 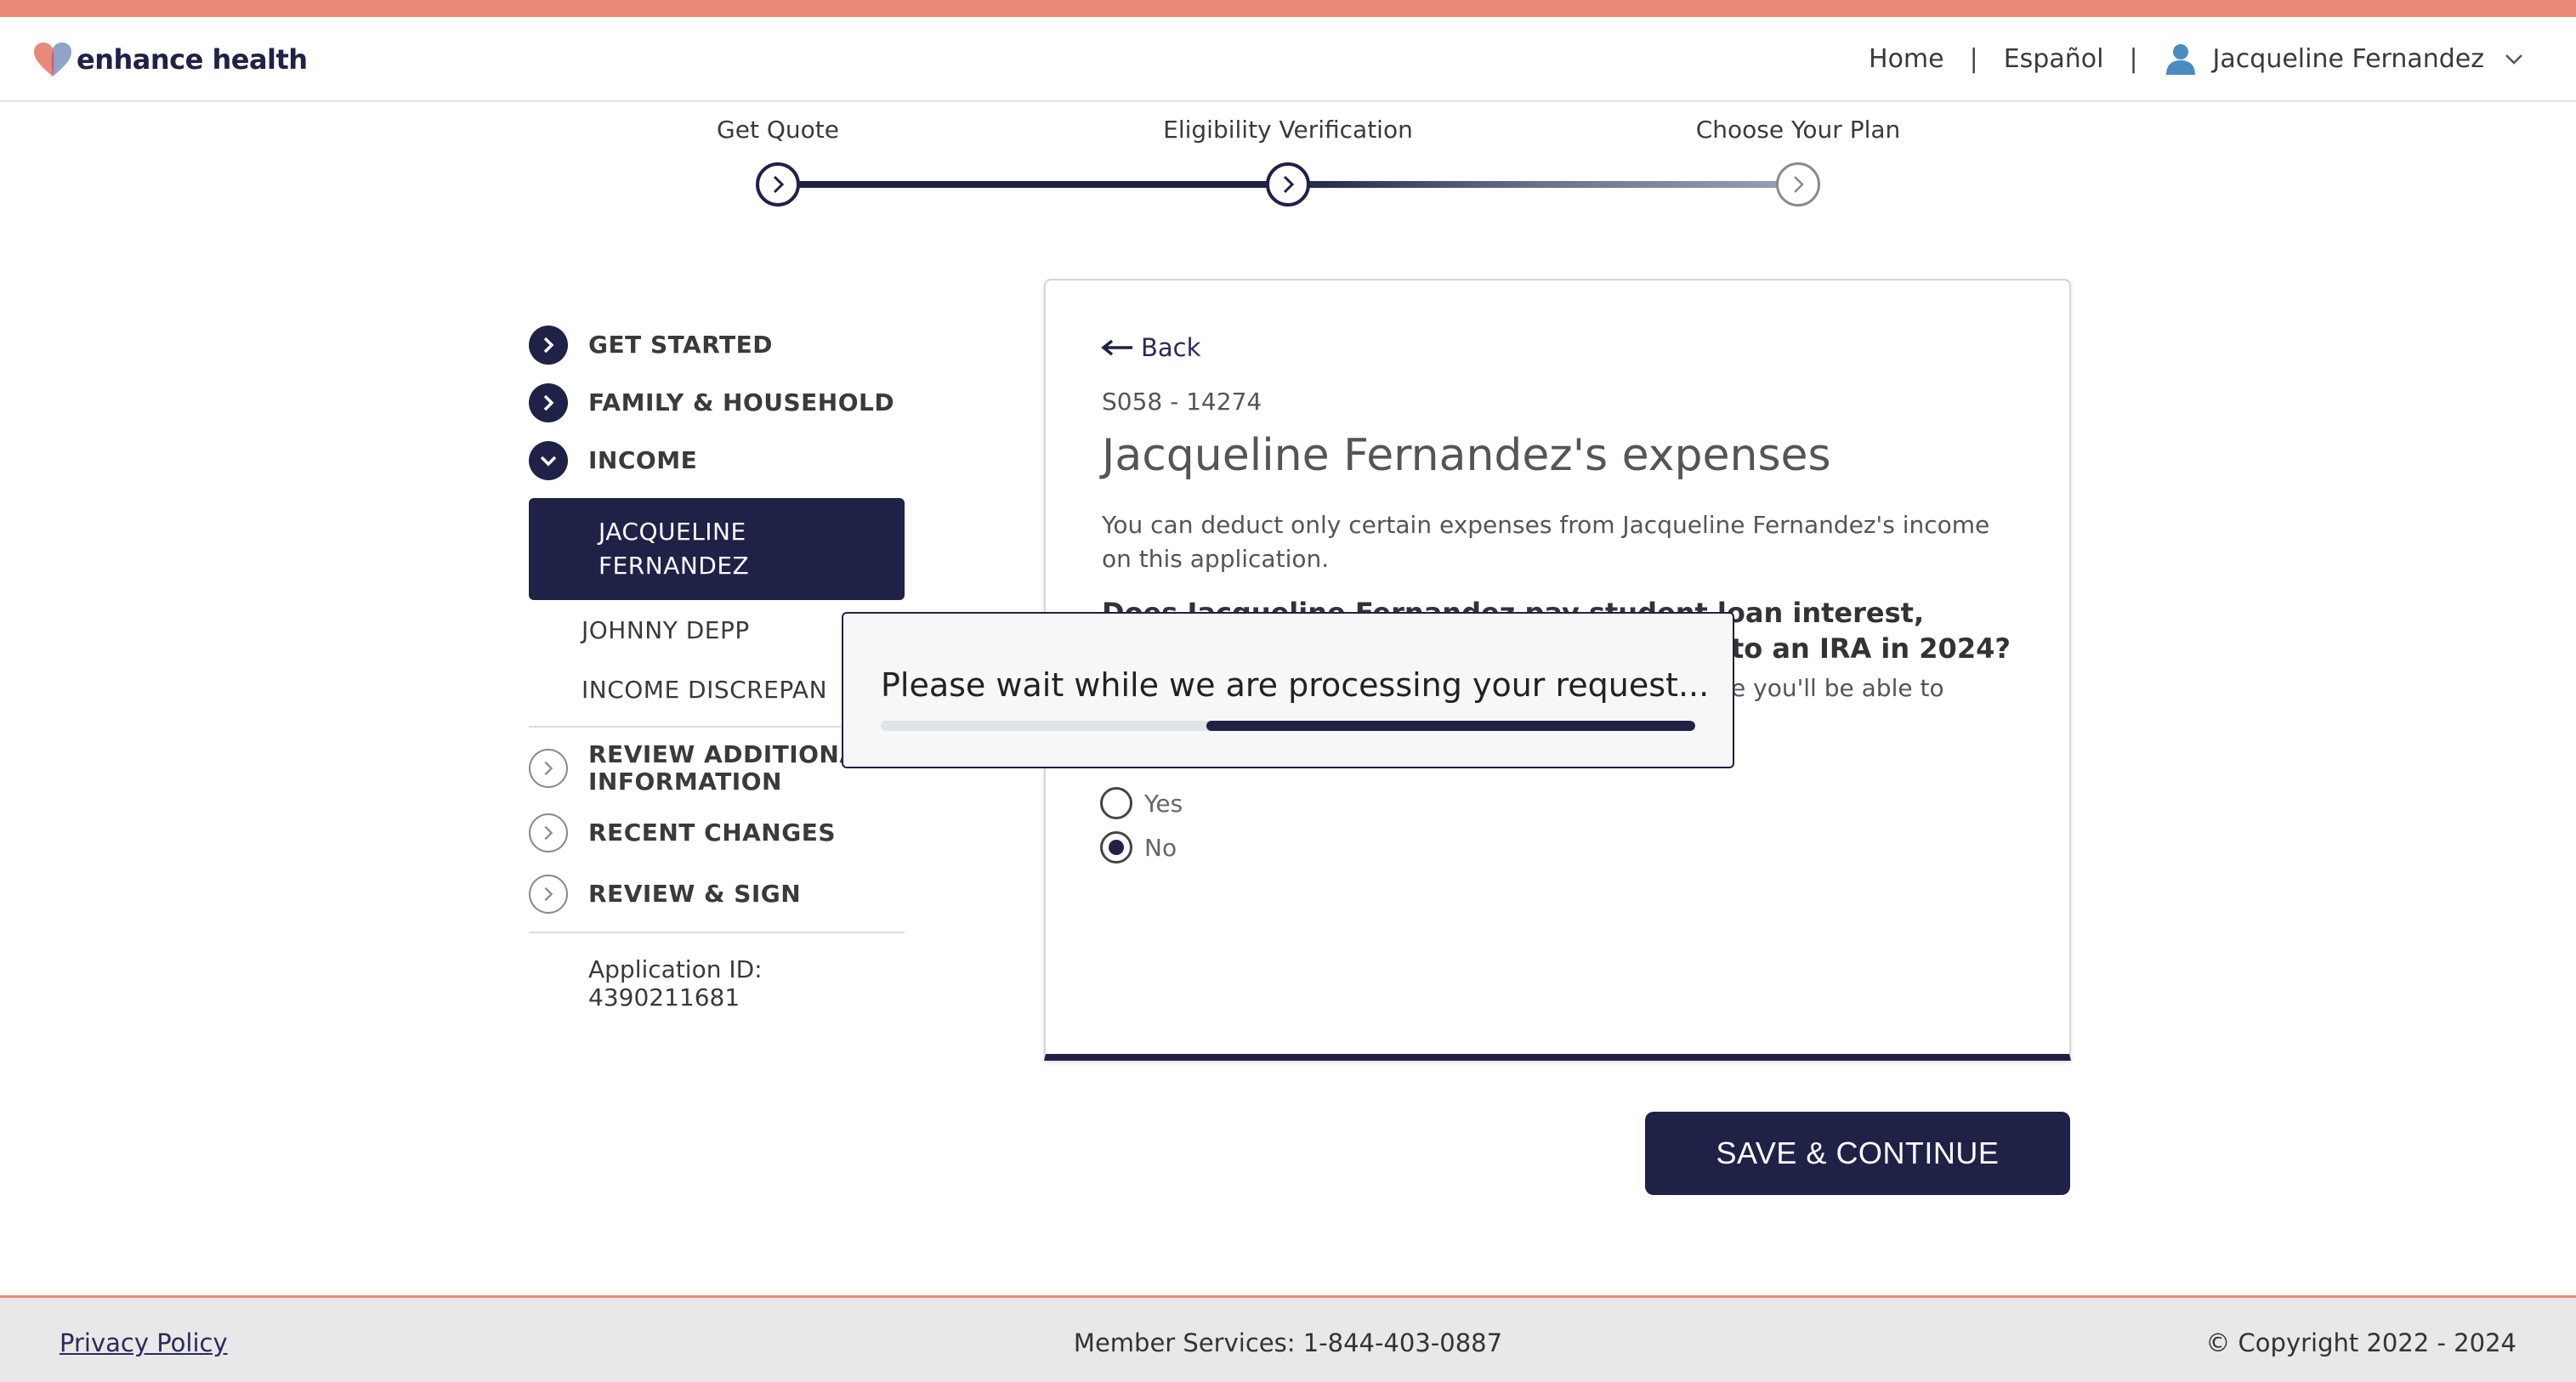 I want to click on stepper-line-complete, so click(x=1033, y=185).